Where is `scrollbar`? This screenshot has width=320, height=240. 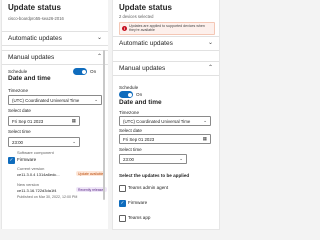
scrollbar is located at coordinates (104, 125).